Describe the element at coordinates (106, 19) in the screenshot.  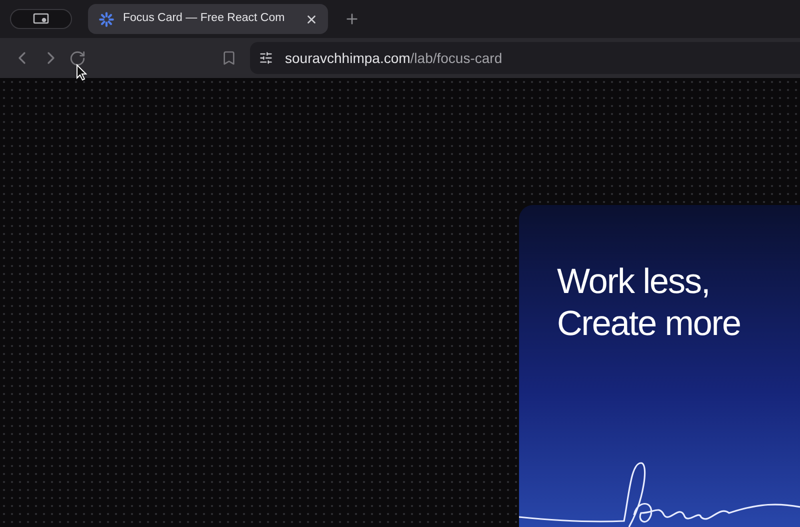
I see `spinner-icon` at that location.